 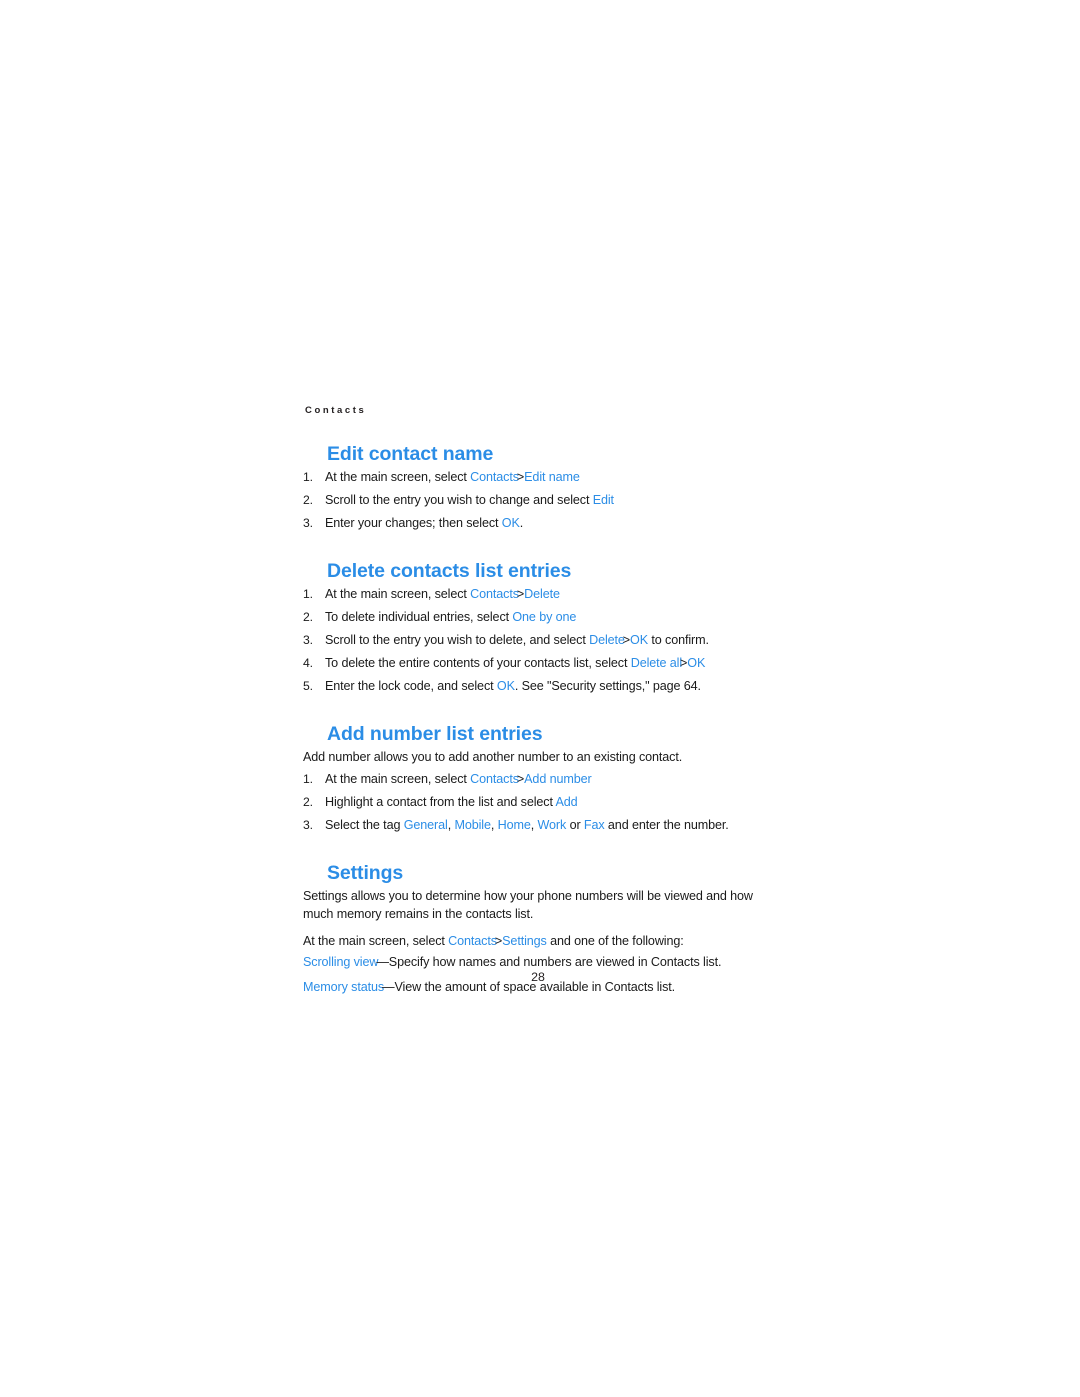 I want to click on ui-term: Home, so click(x=514, y=825).